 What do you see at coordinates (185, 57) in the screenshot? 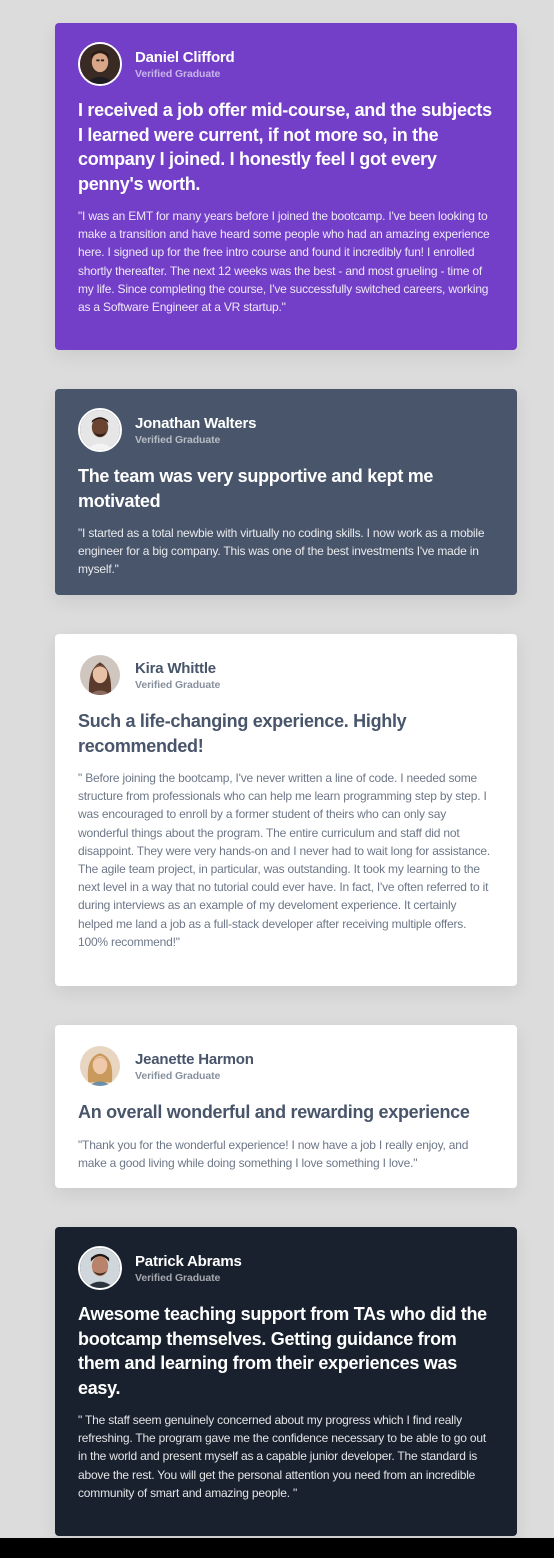
I see `author-name: Daniel Clifford` at bounding box center [185, 57].